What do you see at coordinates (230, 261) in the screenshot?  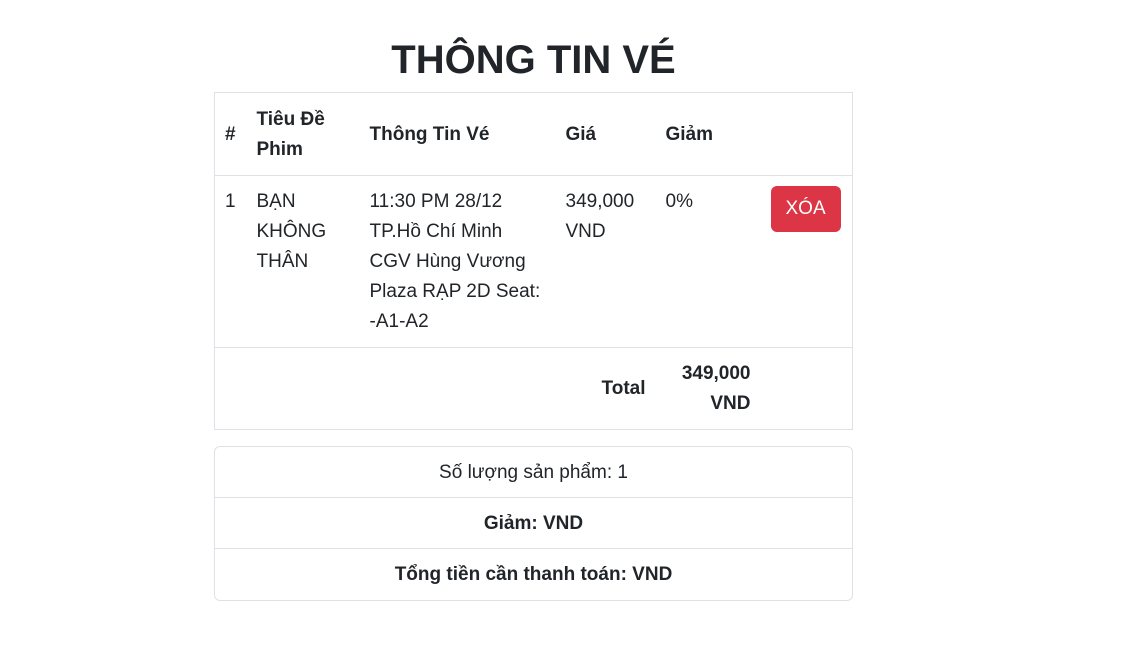 I see `row-index: 1` at bounding box center [230, 261].